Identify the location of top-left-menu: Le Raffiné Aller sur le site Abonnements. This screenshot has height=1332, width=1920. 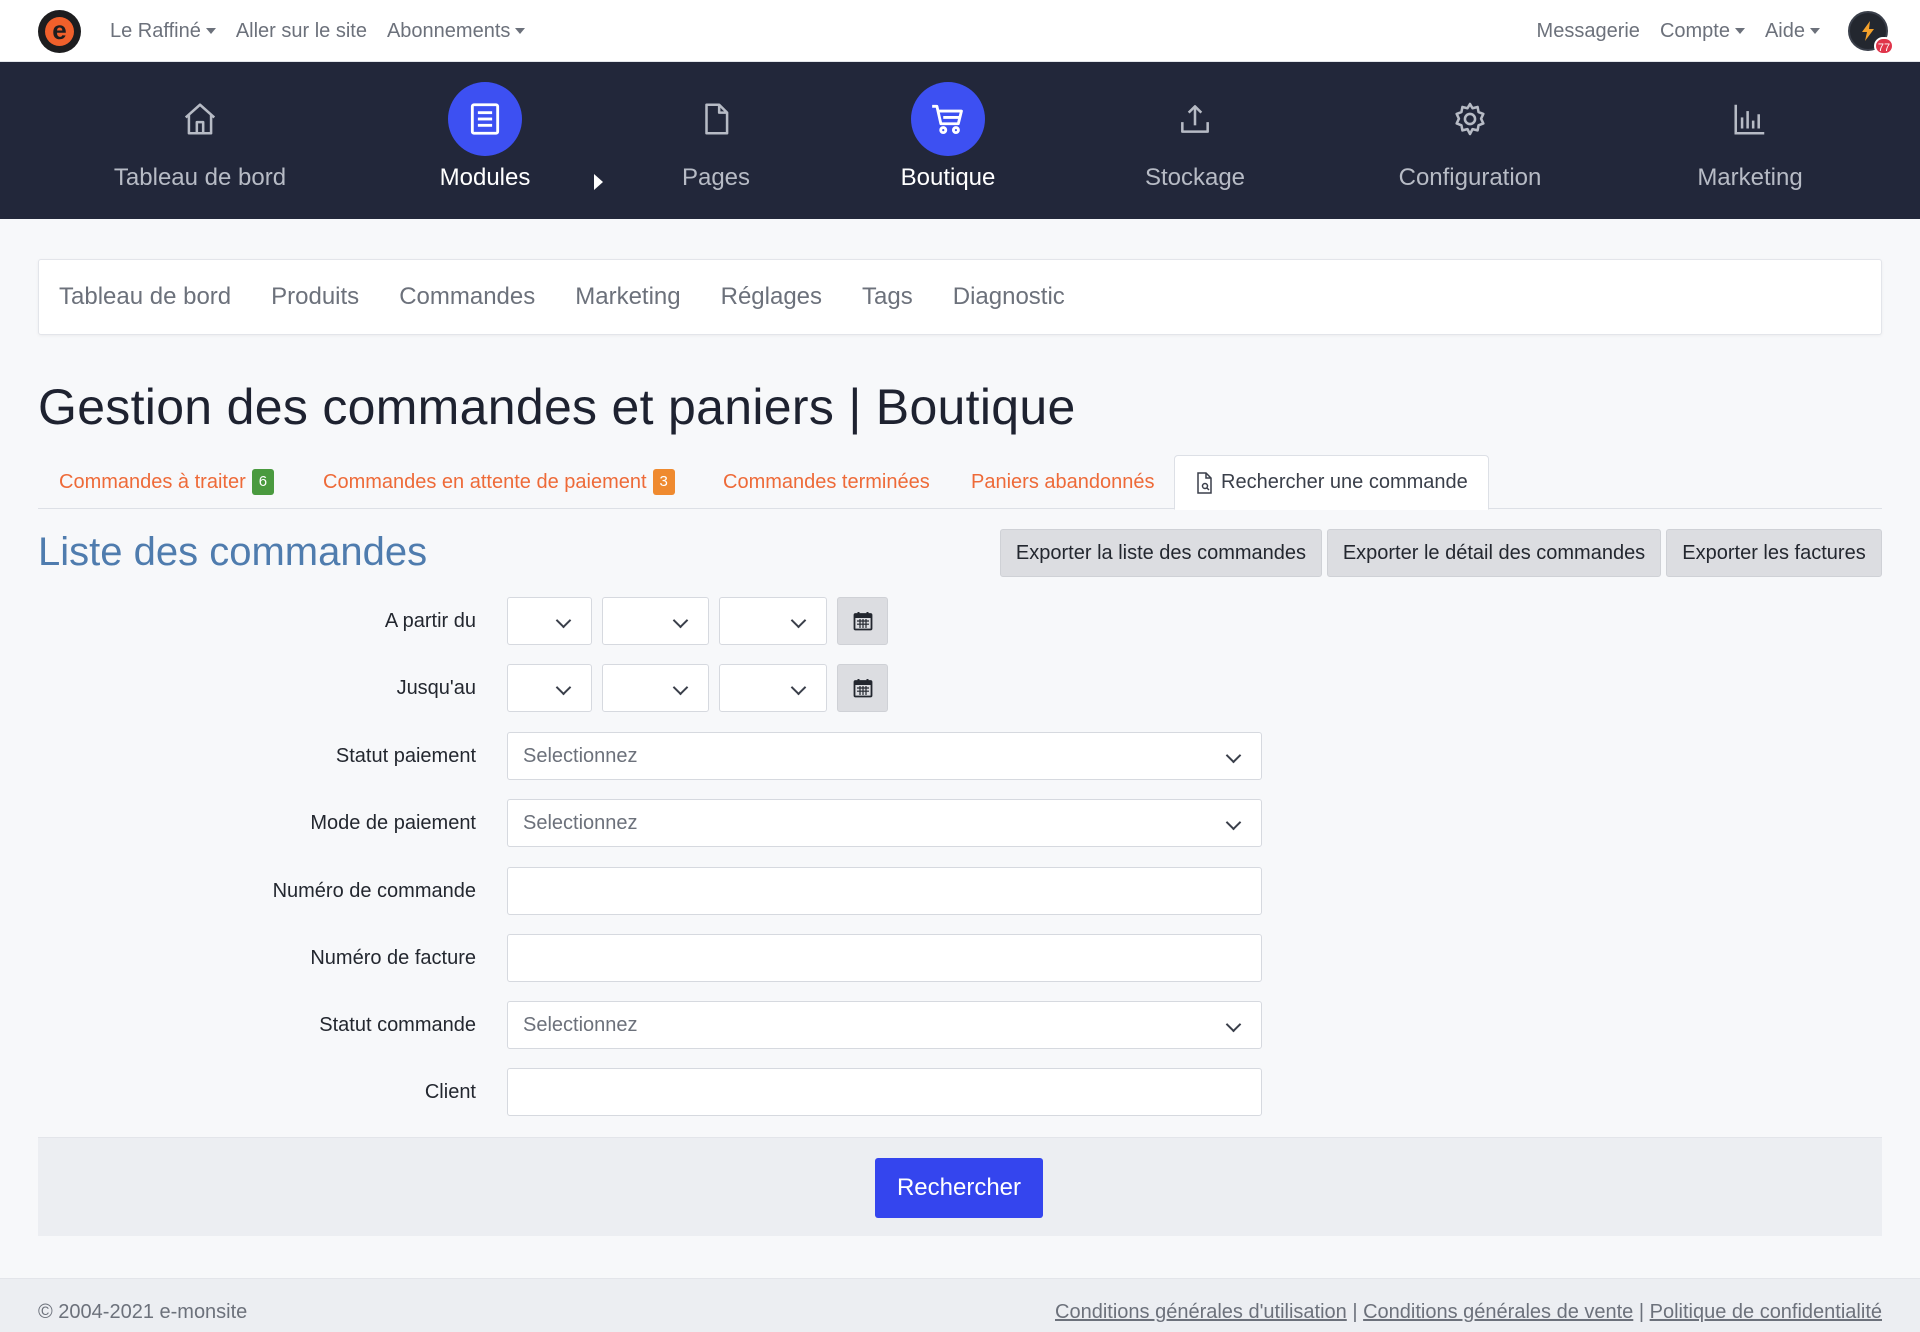
(327, 31).